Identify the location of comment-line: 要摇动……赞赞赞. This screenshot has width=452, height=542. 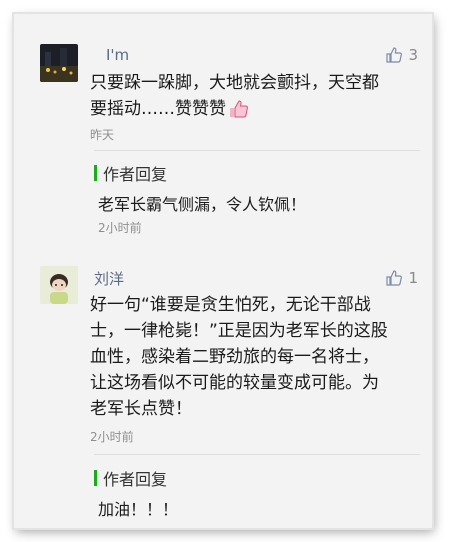
(255, 109).